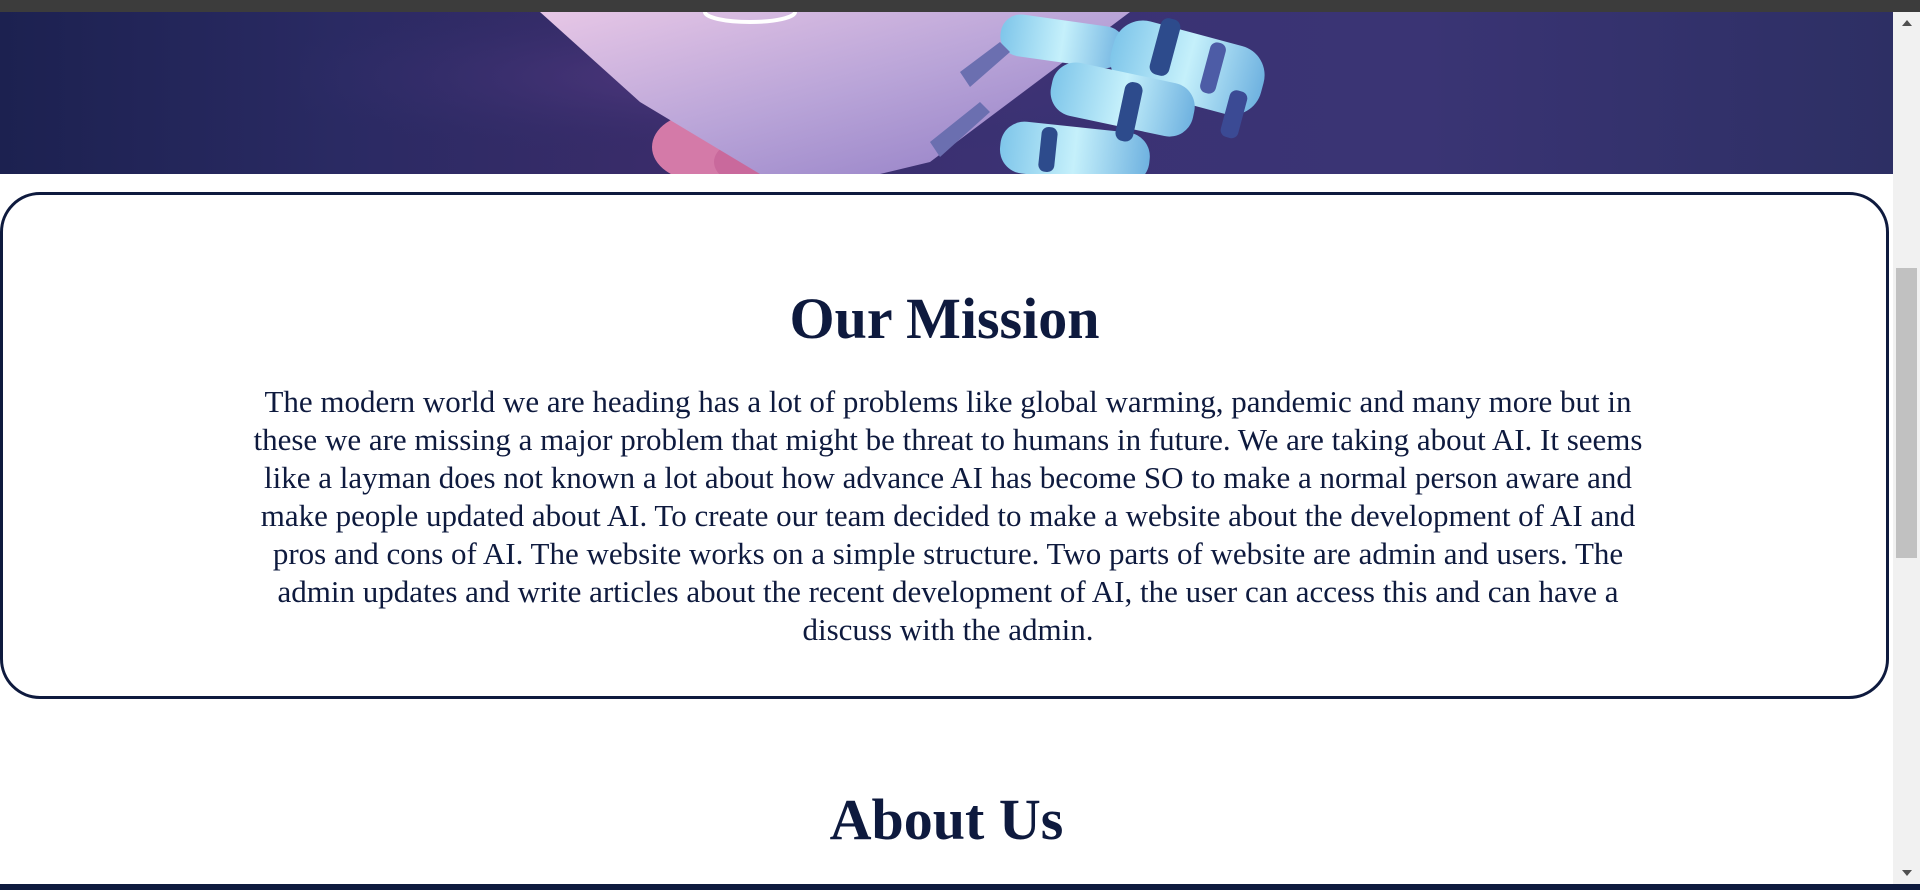 The image size is (1920, 890). What do you see at coordinates (800, 93) in the screenshot?
I see `robot-hand-illustration` at bounding box center [800, 93].